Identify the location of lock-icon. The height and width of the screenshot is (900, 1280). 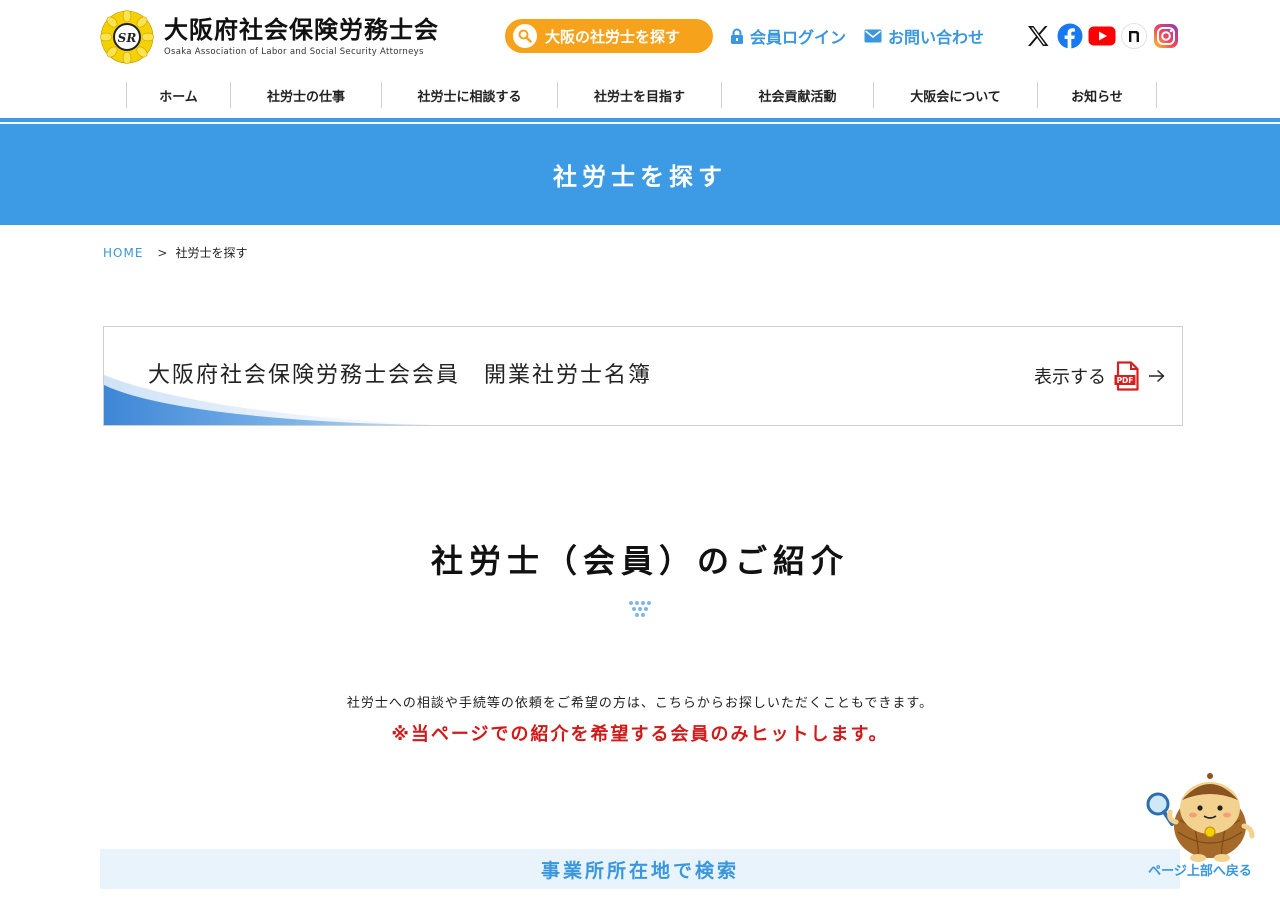
(737, 36).